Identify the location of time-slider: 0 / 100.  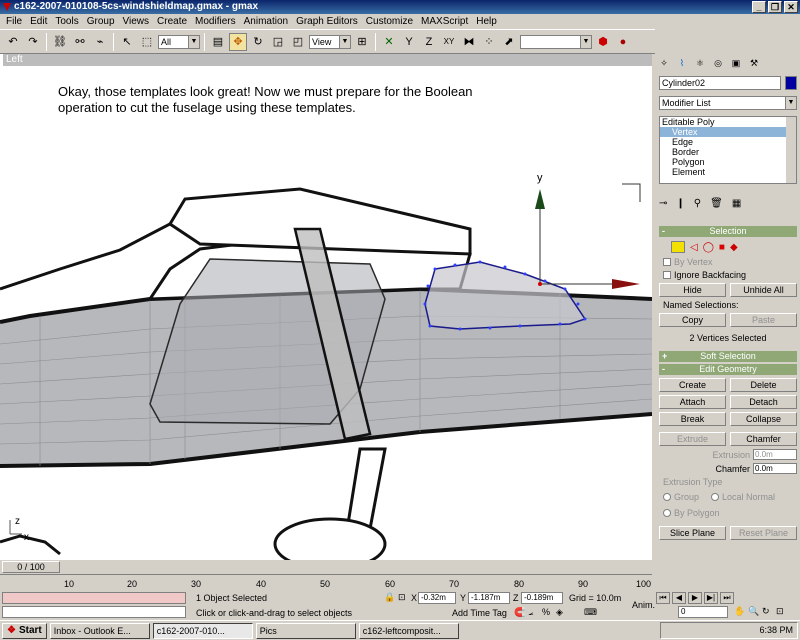
(326, 567).